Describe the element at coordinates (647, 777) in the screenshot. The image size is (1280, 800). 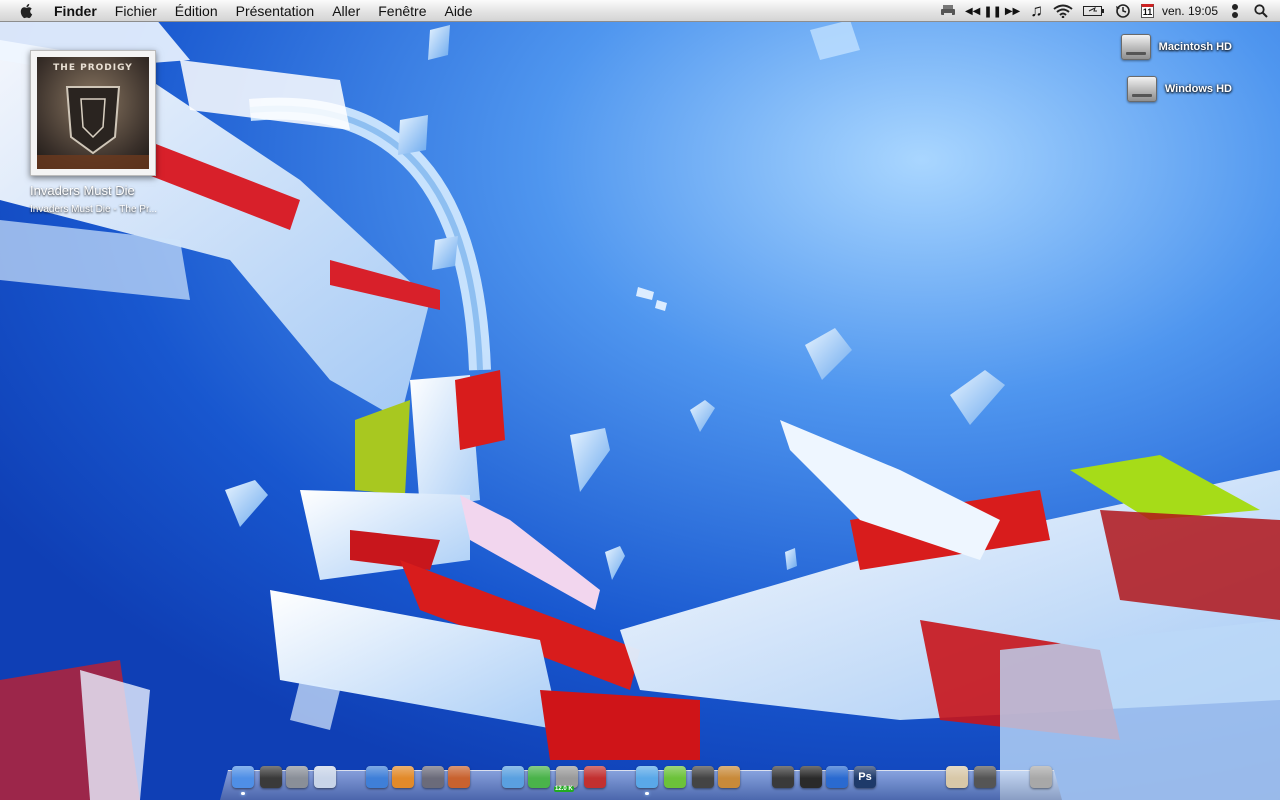
I see `itunes-icon` at that location.